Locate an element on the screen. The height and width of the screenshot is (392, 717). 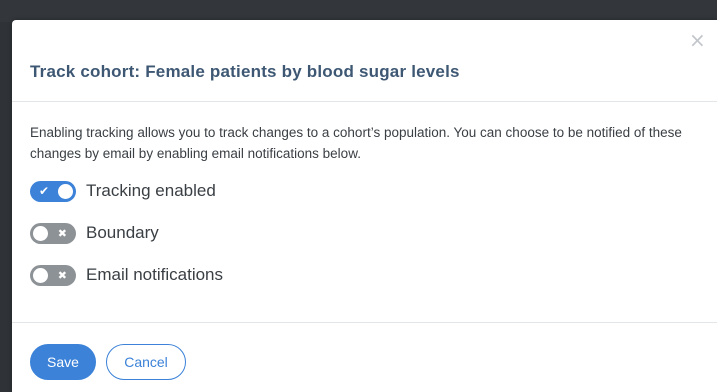
save-button: Save is located at coordinates (63, 362).